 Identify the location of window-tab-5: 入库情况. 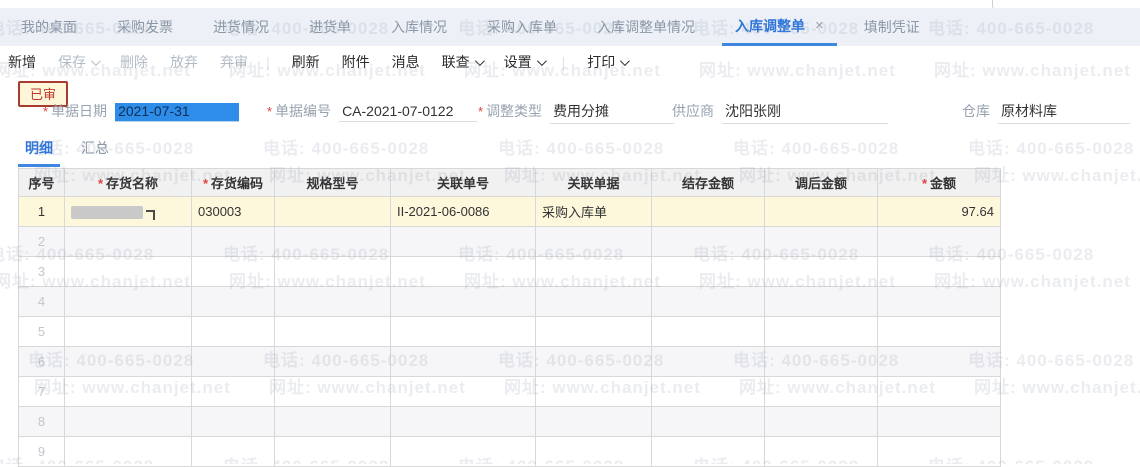
(419, 27).